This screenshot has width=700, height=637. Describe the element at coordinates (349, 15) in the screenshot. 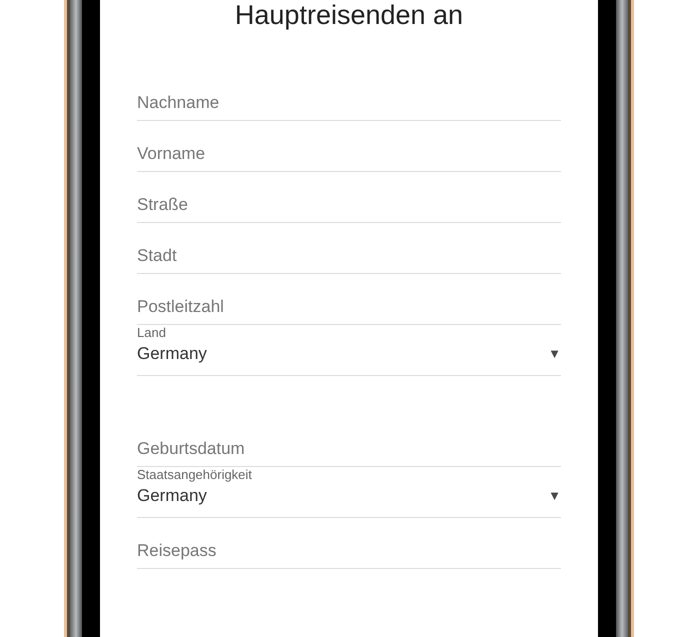

I see `page-title: Hauptreisenden an` at that location.